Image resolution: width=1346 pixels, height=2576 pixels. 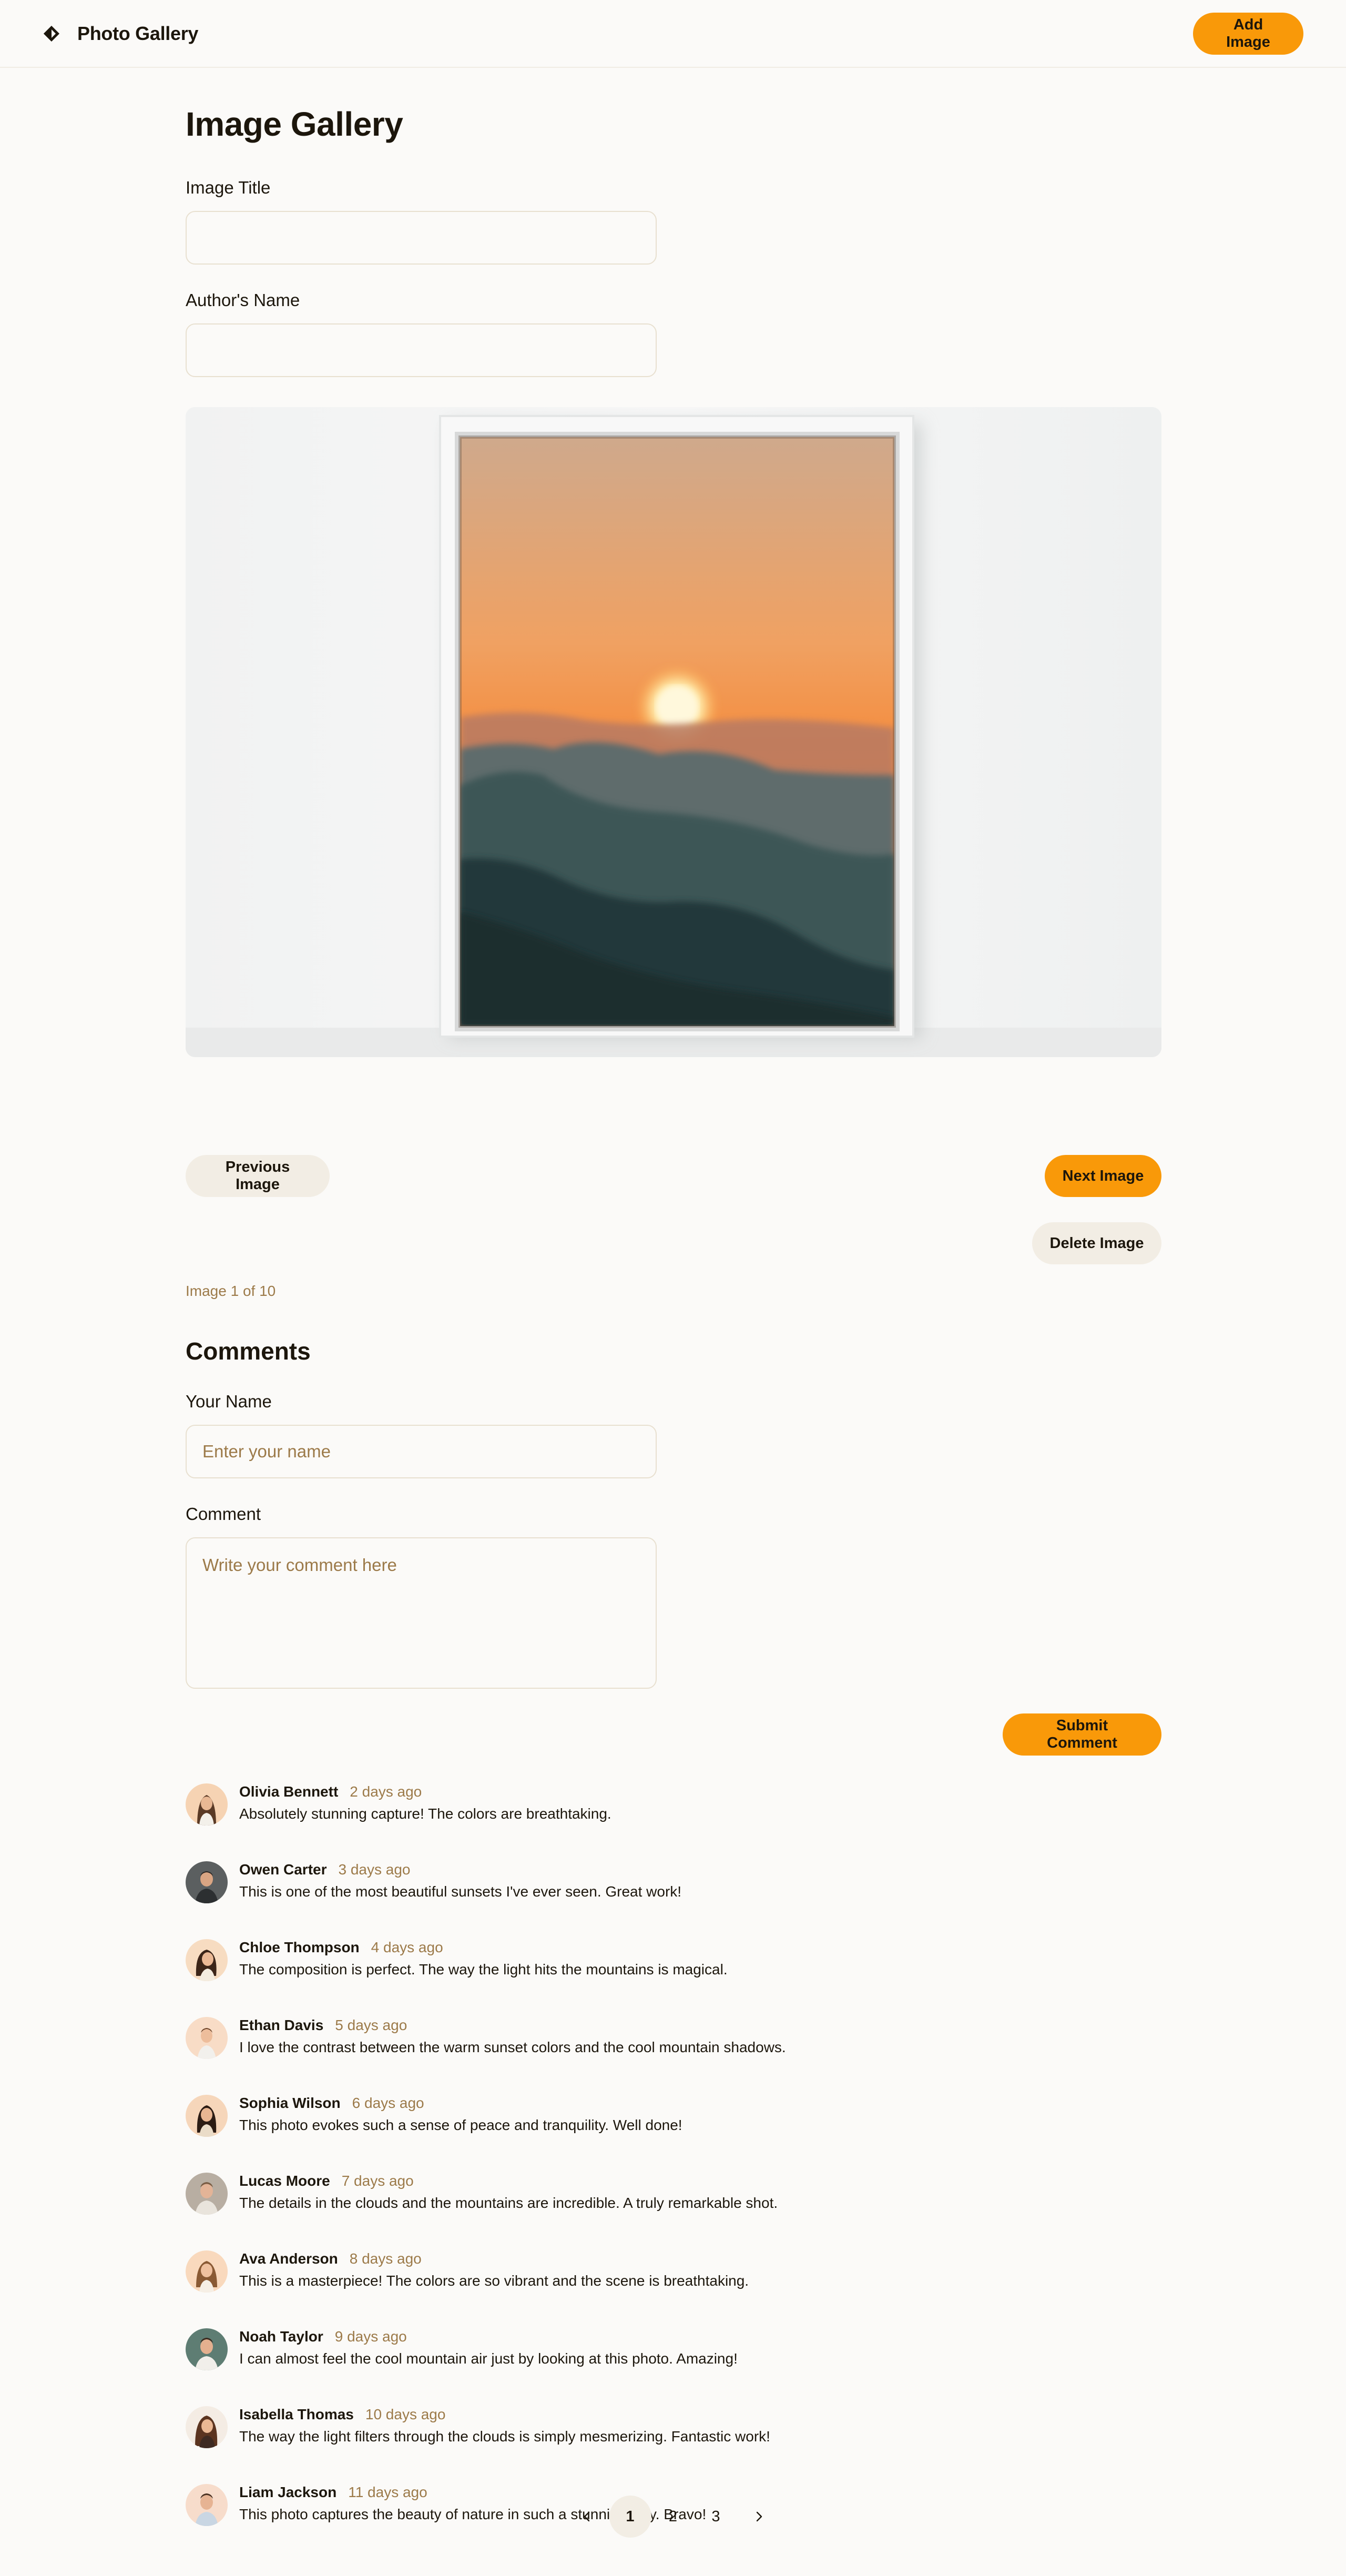 What do you see at coordinates (258, 1176) in the screenshot?
I see `previous-image-button: Previous Image` at bounding box center [258, 1176].